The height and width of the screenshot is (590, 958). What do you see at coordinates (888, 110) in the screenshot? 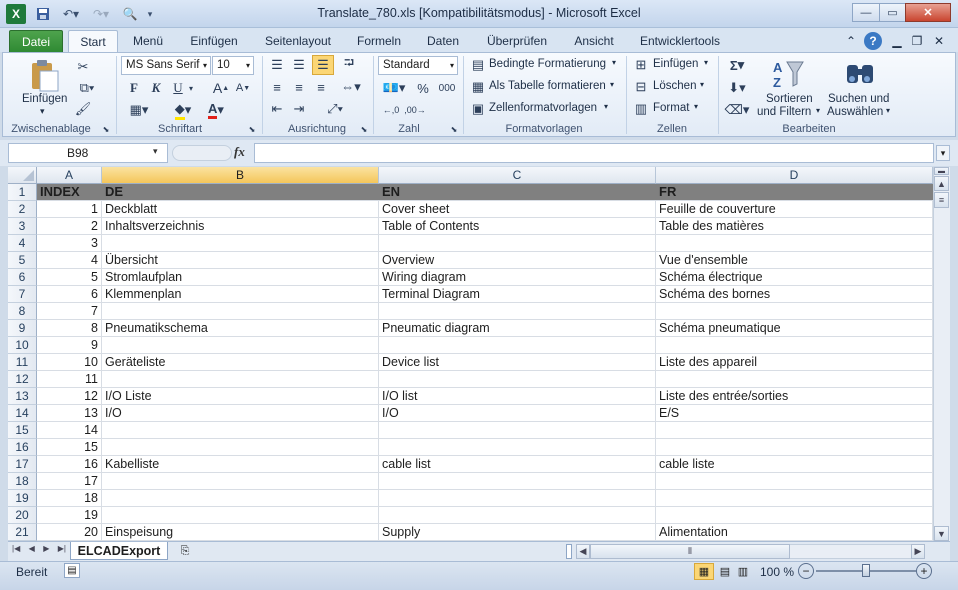
I see `find-select-dropdown-icon: ▾` at bounding box center [888, 110].